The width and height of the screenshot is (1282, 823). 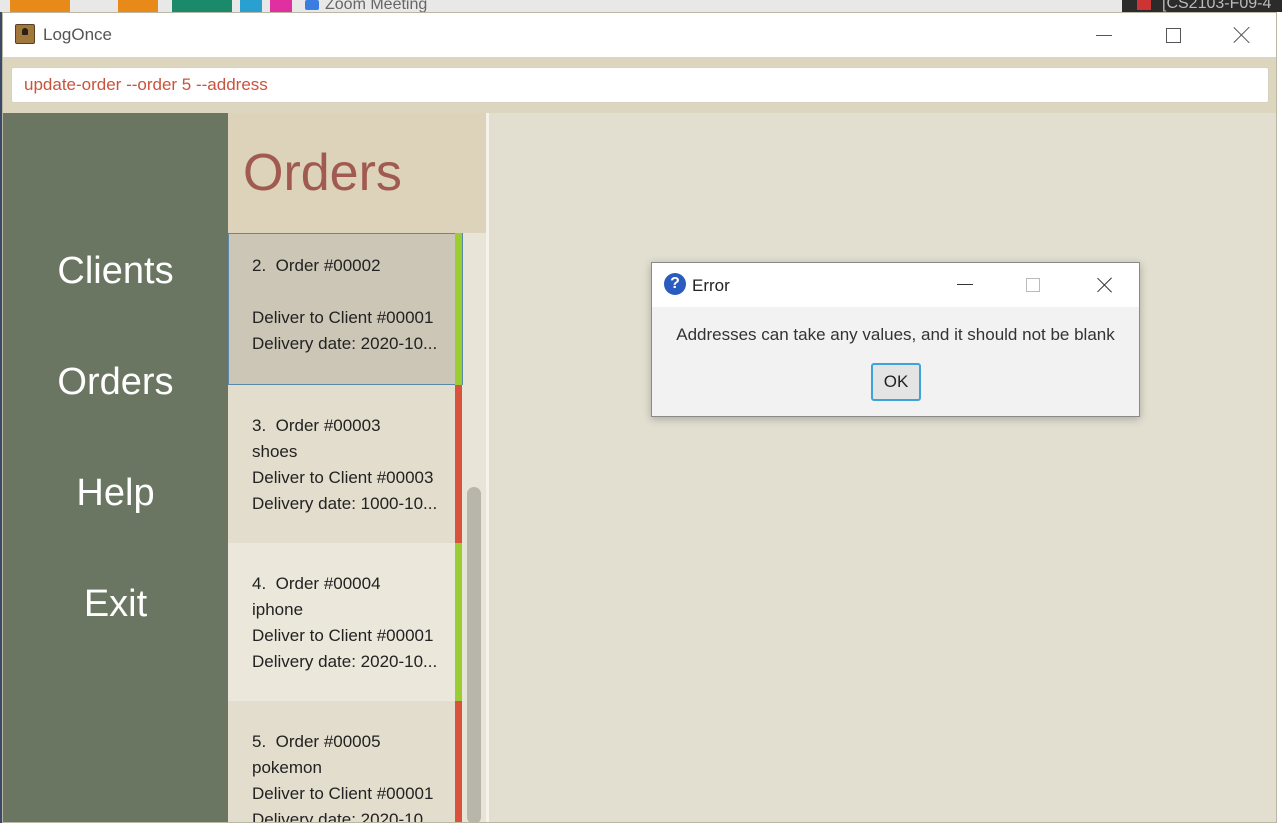 I want to click on ok-button: OK, so click(x=896, y=382).